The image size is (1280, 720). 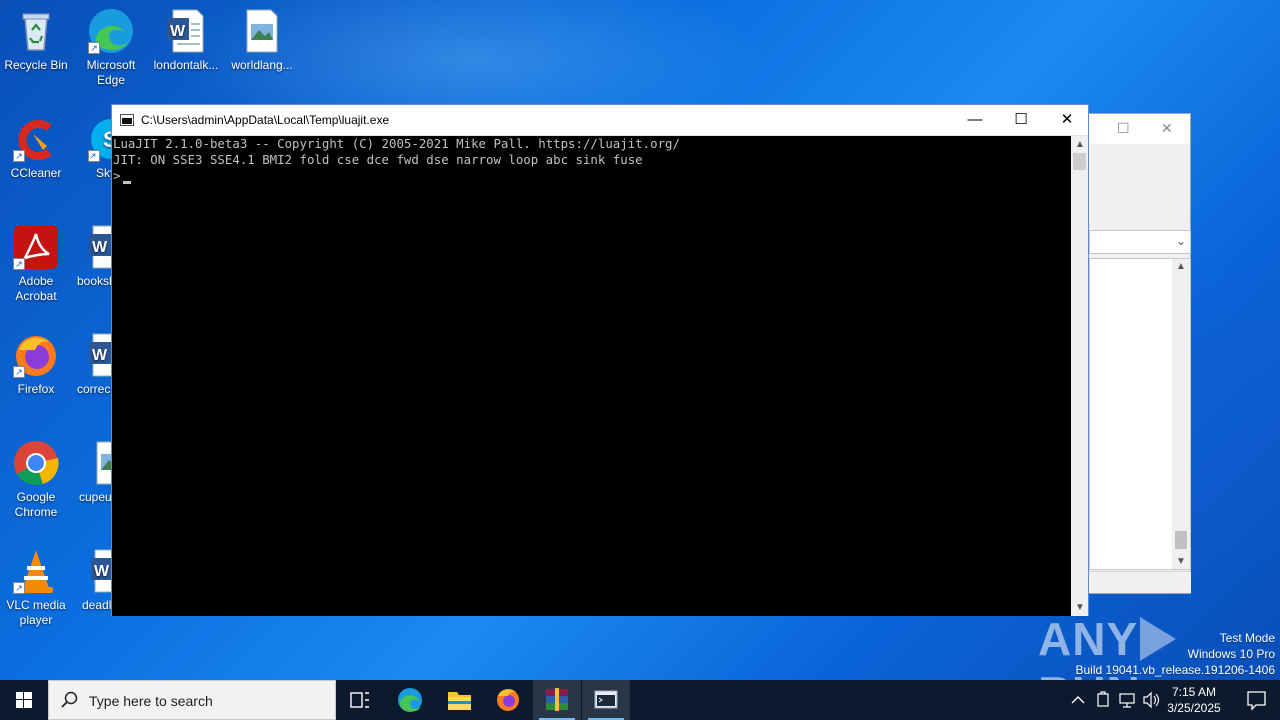 What do you see at coordinates (1194, 700) in the screenshot?
I see `taskbar-clock: 7:15 AM 3/25/2025` at bounding box center [1194, 700].